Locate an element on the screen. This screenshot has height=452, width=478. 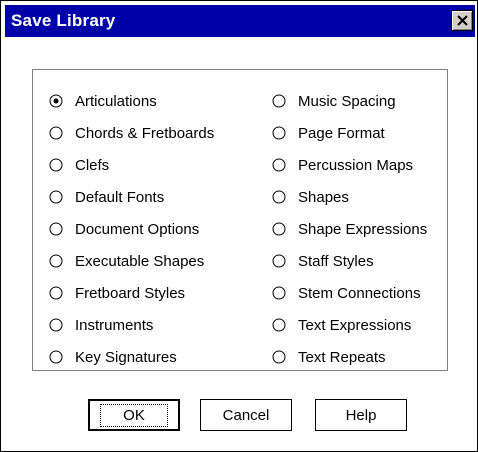
radio-fretboard-styles: Fretboard Styles is located at coordinates (131, 293).